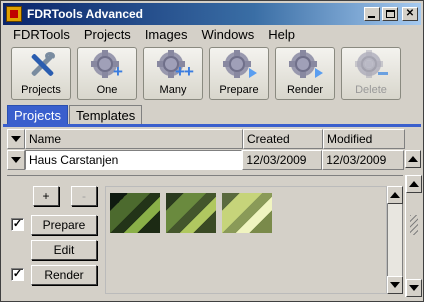 Image resolution: width=424 pixels, height=302 pixels. I want to click on resize-grip-icon, so click(414, 225).